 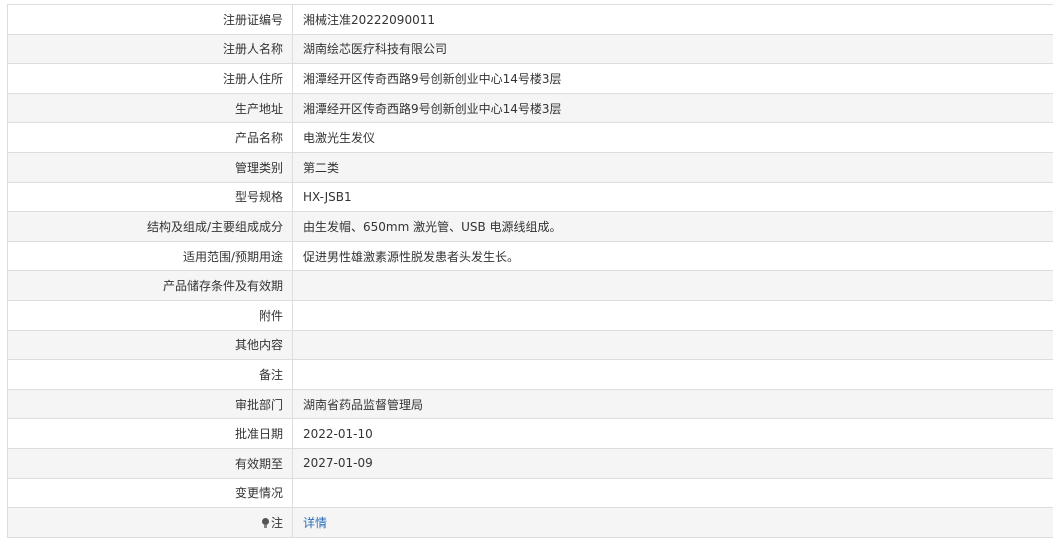 What do you see at coordinates (672, 137) in the screenshot?
I see `row-value-product-name: 电激光生发仪` at bounding box center [672, 137].